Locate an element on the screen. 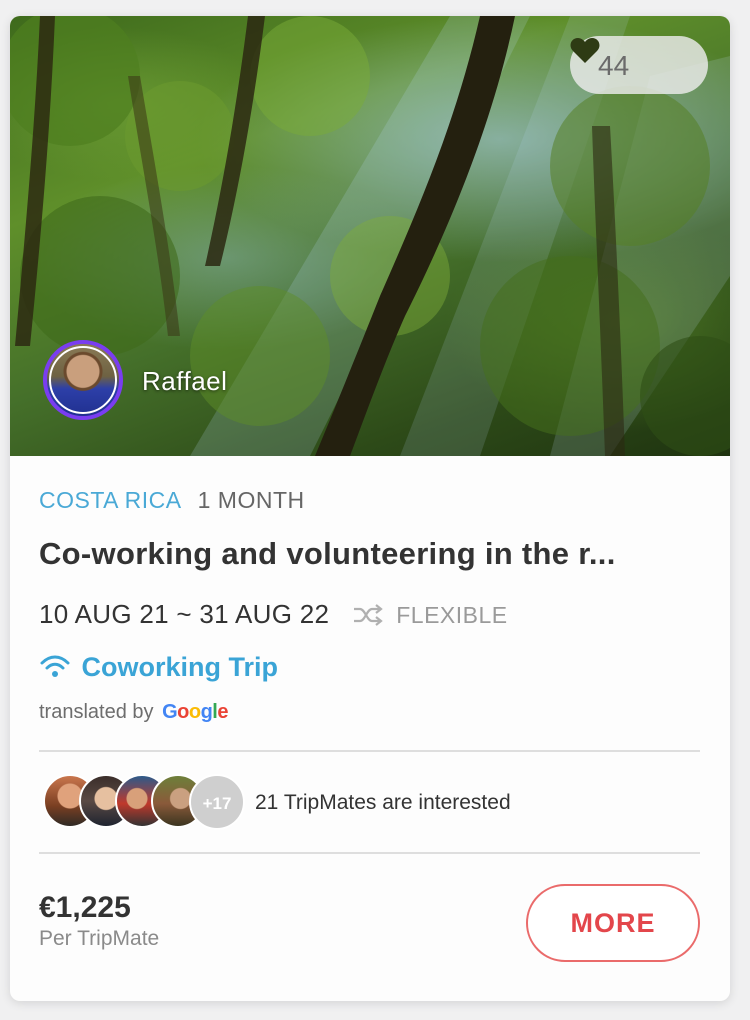 This screenshot has width=750, height=1020. trip-type: Coworking Trip is located at coordinates (158, 669).